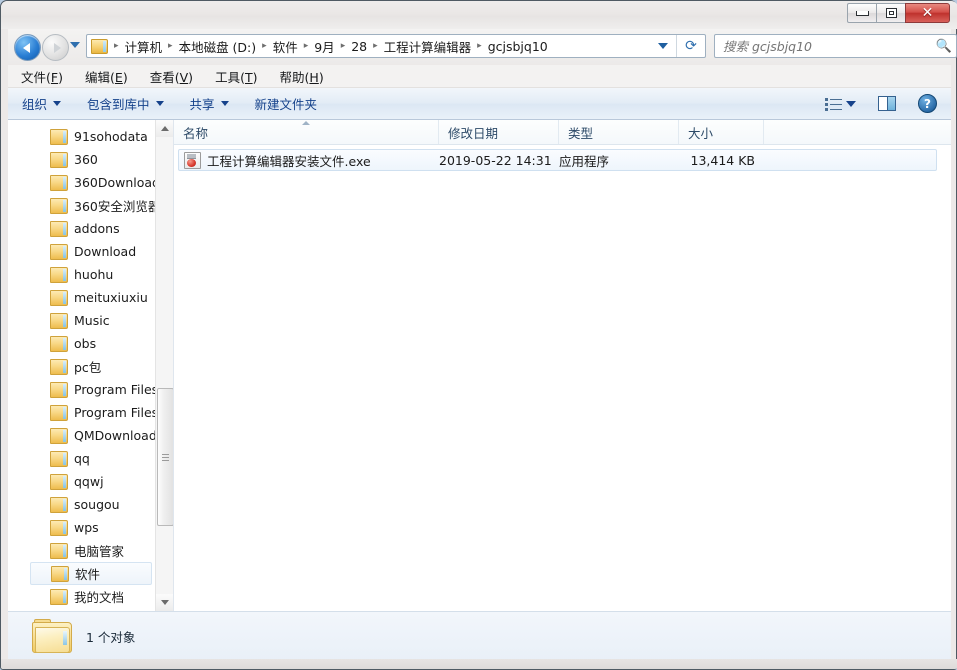 The width and height of the screenshot is (957, 670). Describe the element at coordinates (479, 15) in the screenshot. I see `title-bar: ✕` at that location.